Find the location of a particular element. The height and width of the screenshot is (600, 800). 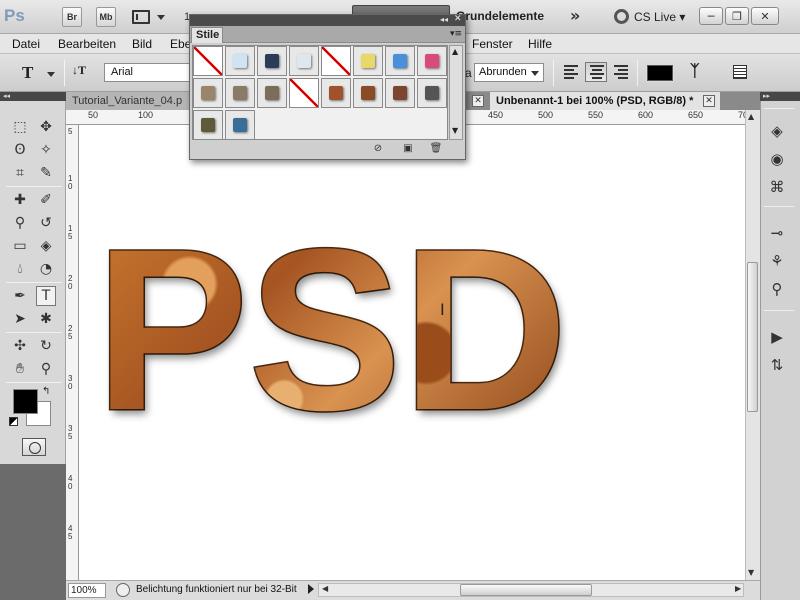

channels-icon: ◉ is located at coordinates (777, 159).